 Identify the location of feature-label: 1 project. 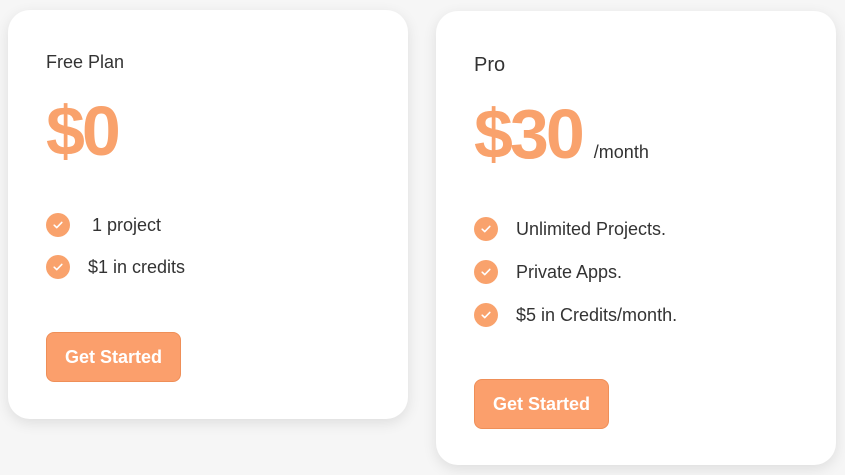
(127, 224).